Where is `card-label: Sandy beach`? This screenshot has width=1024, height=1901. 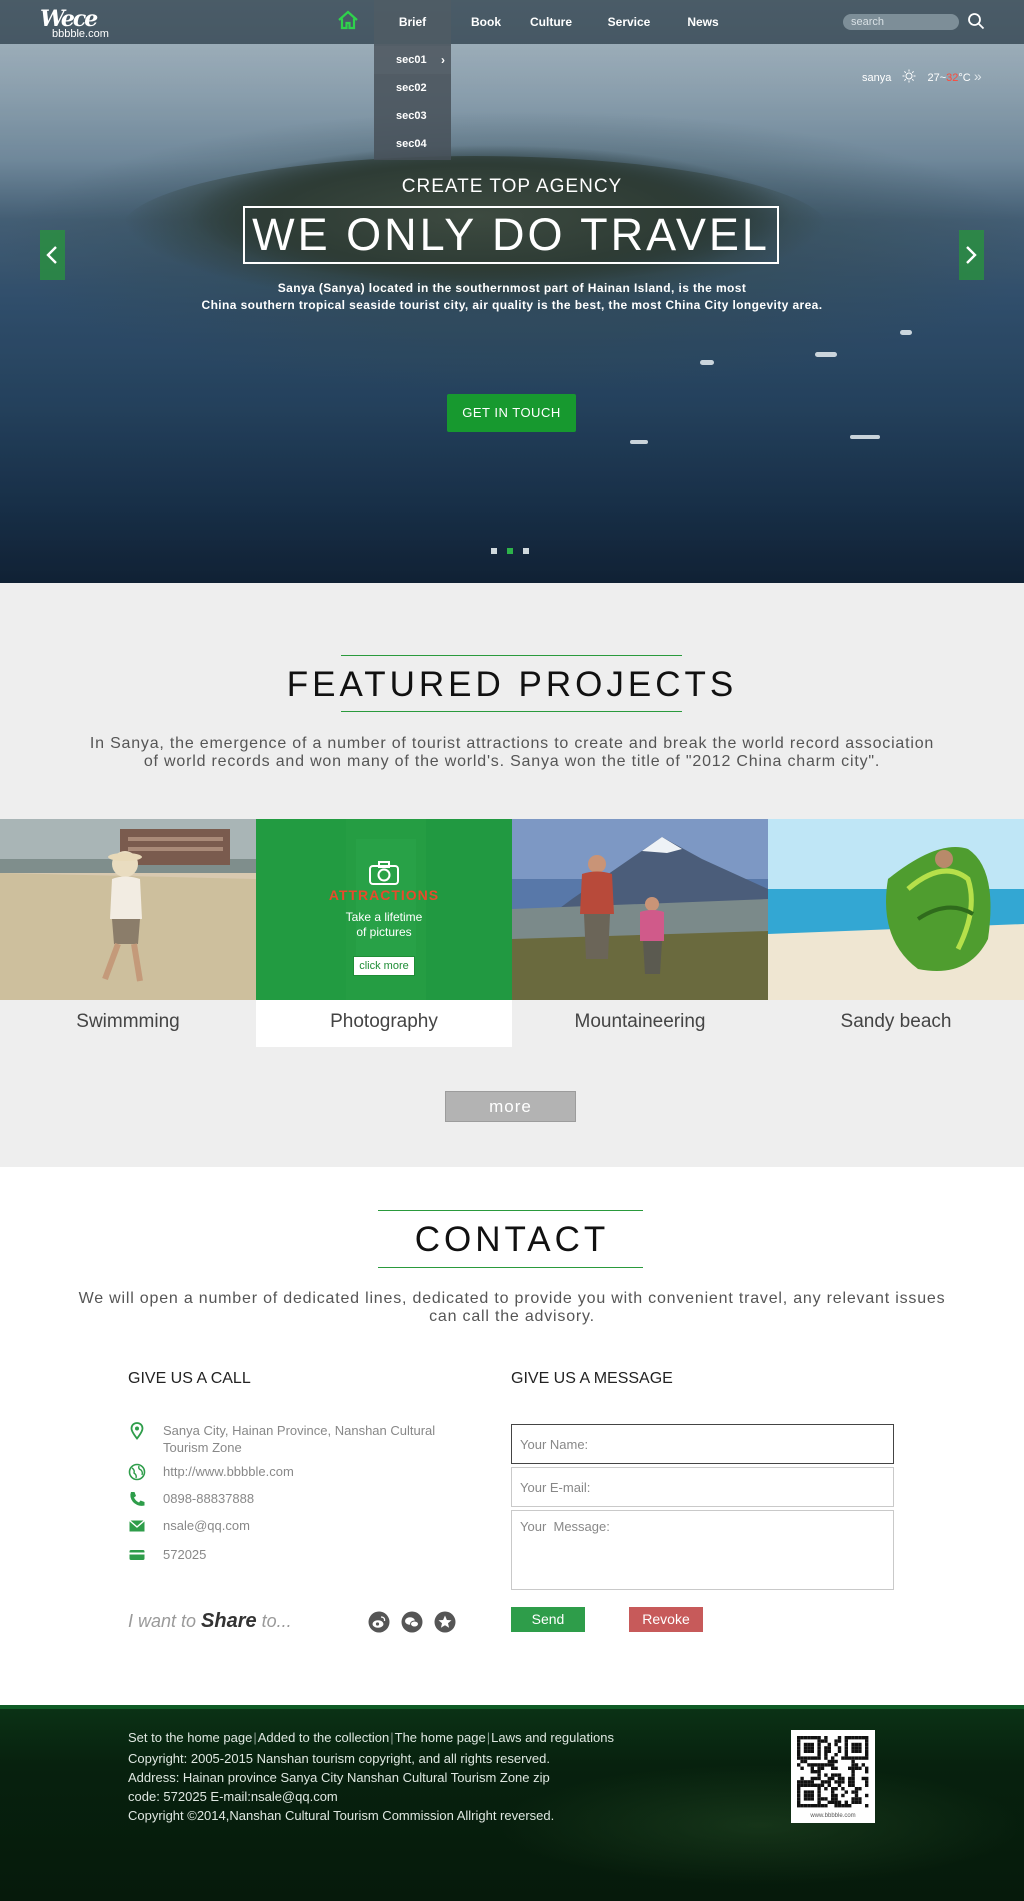
card-label: Sandy beach is located at coordinates (896, 1021).